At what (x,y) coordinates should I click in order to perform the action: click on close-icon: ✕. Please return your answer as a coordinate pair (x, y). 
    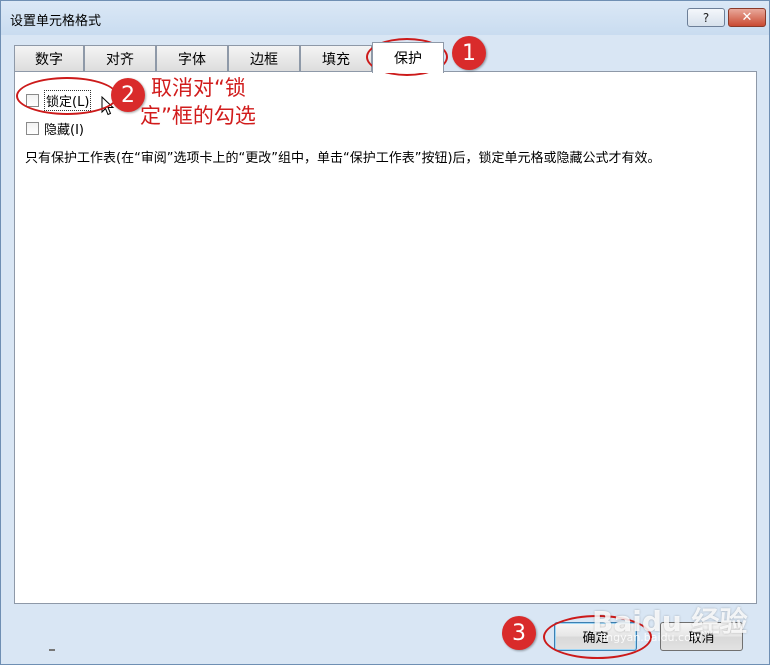
    Looking at the image, I should click on (747, 17).